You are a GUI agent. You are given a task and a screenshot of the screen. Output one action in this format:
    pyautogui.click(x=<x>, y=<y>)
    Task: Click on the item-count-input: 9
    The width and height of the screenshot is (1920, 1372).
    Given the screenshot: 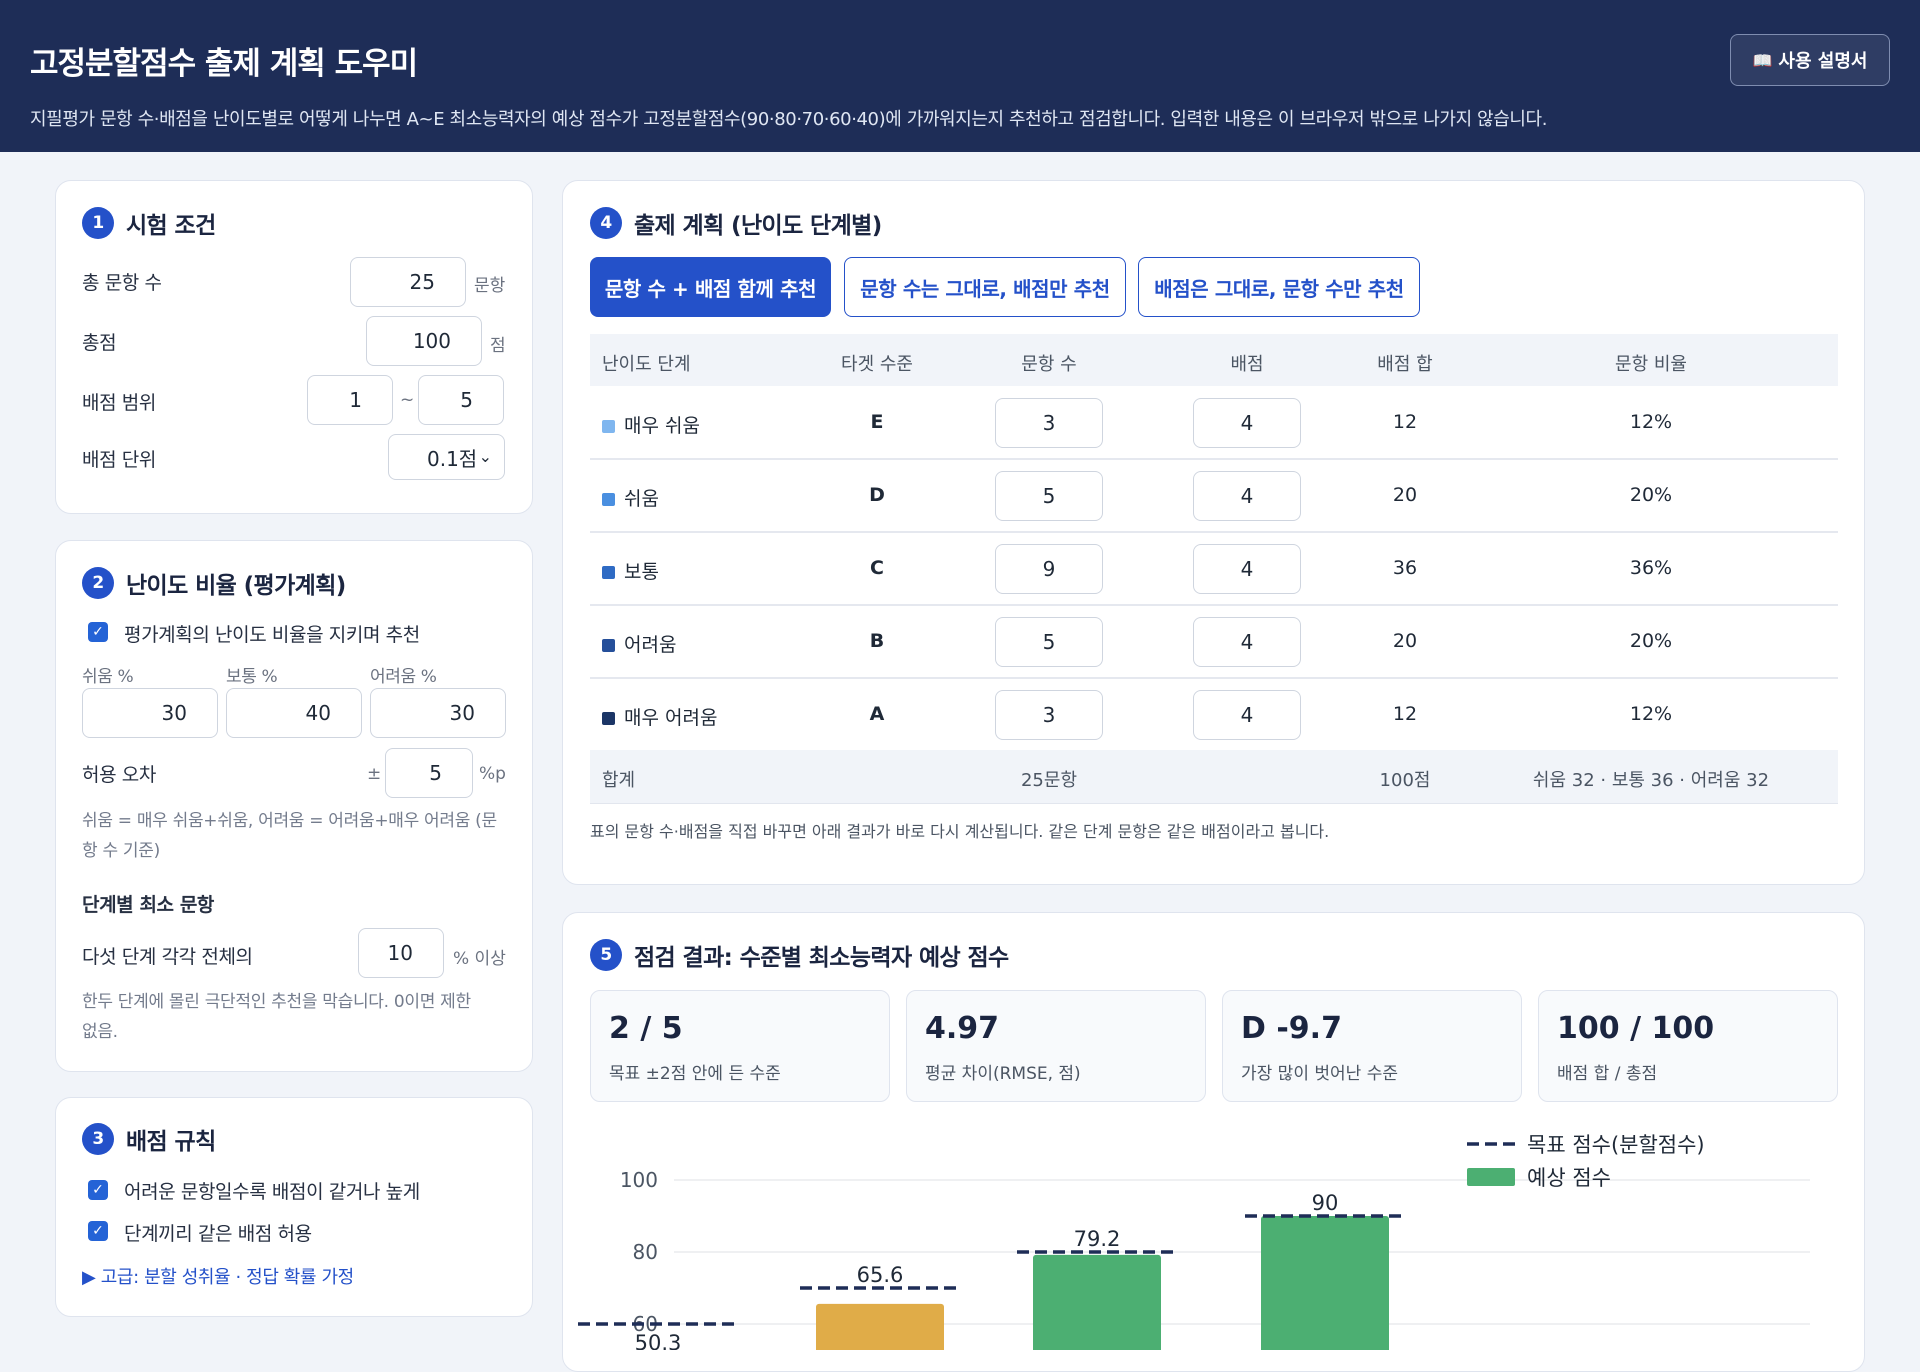 What is the action you would take?
    pyautogui.click(x=1049, y=568)
    